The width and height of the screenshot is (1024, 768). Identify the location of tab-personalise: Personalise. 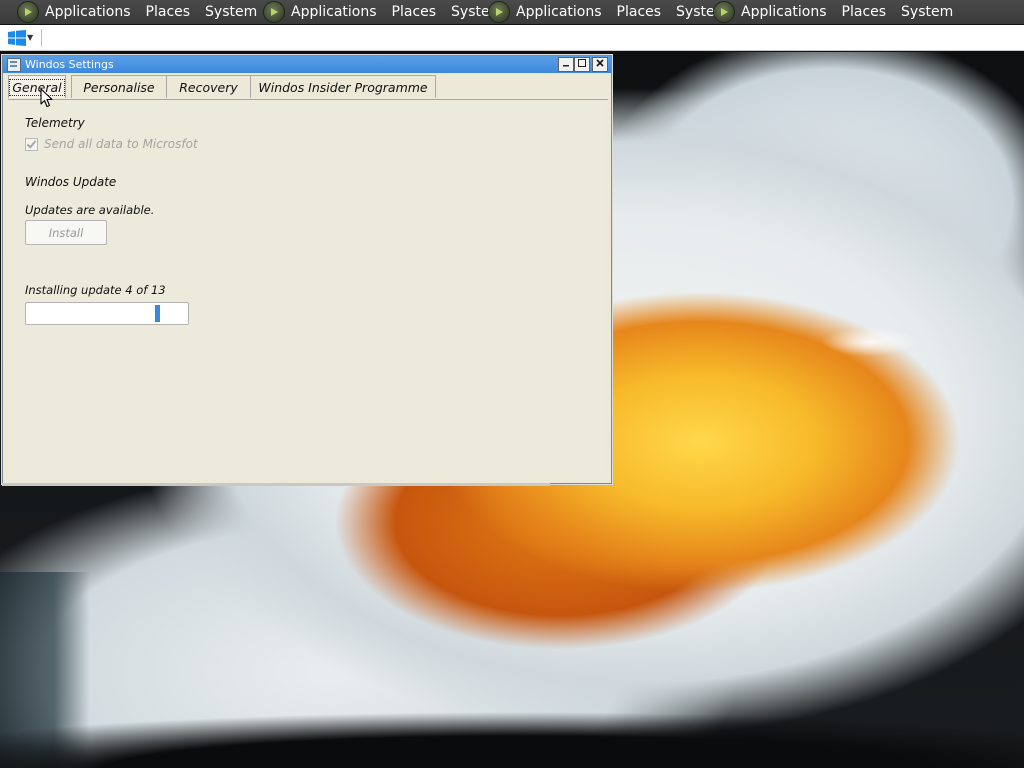
(119, 86).